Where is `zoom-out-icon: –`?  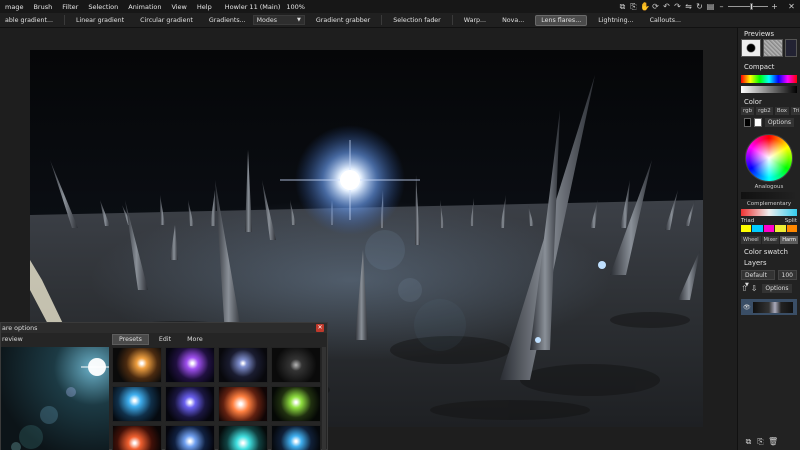
zoom-out-icon: – is located at coordinates (721, 6).